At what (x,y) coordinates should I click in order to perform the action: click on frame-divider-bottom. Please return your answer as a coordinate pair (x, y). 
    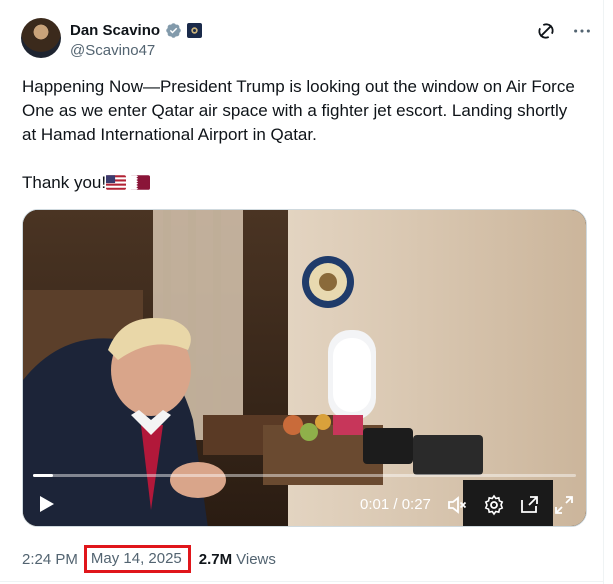
    Looking at the image, I should click on (302, 581).